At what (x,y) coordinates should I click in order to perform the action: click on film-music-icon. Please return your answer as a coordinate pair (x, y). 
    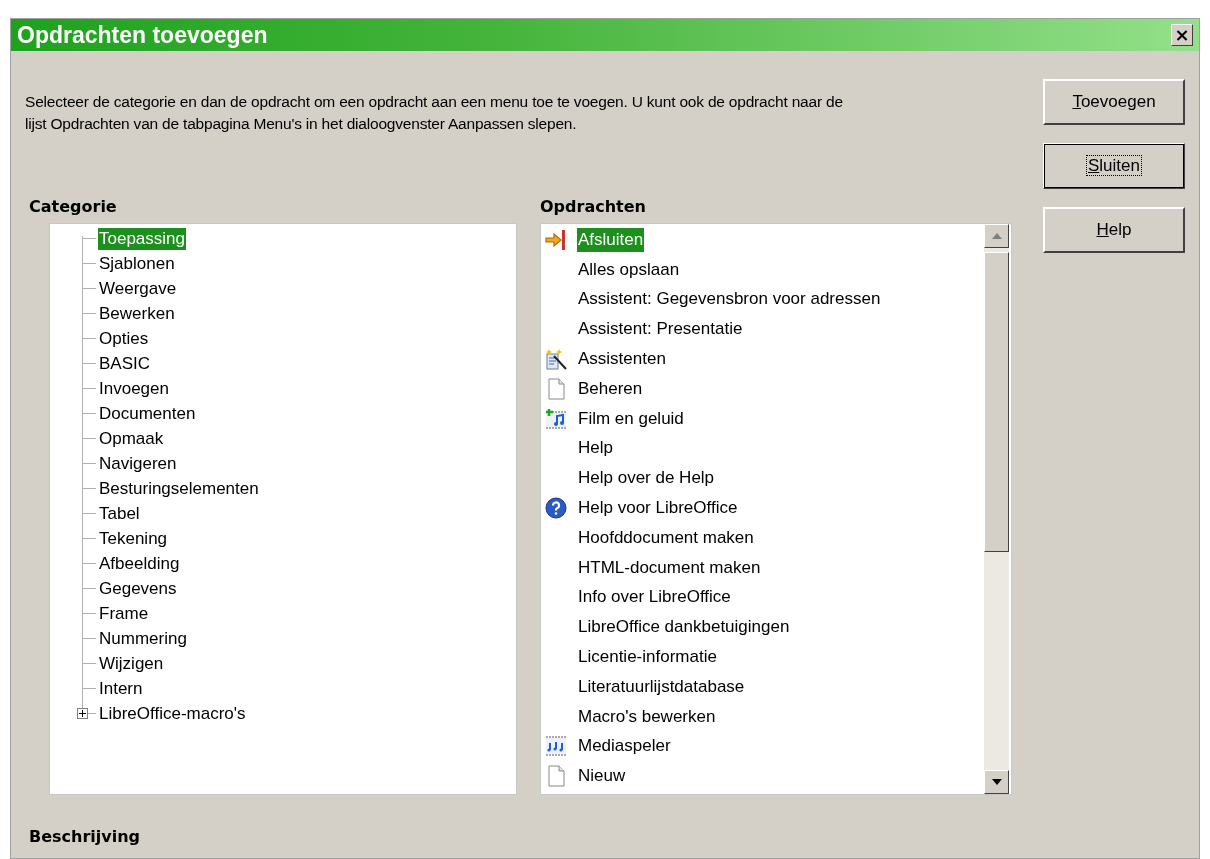
    Looking at the image, I should click on (556, 418).